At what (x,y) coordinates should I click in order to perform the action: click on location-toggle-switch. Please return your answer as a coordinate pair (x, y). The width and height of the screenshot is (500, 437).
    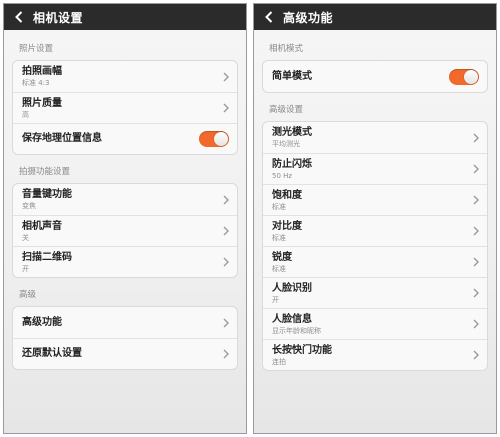
    Looking at the image, I should click on (214, 139).